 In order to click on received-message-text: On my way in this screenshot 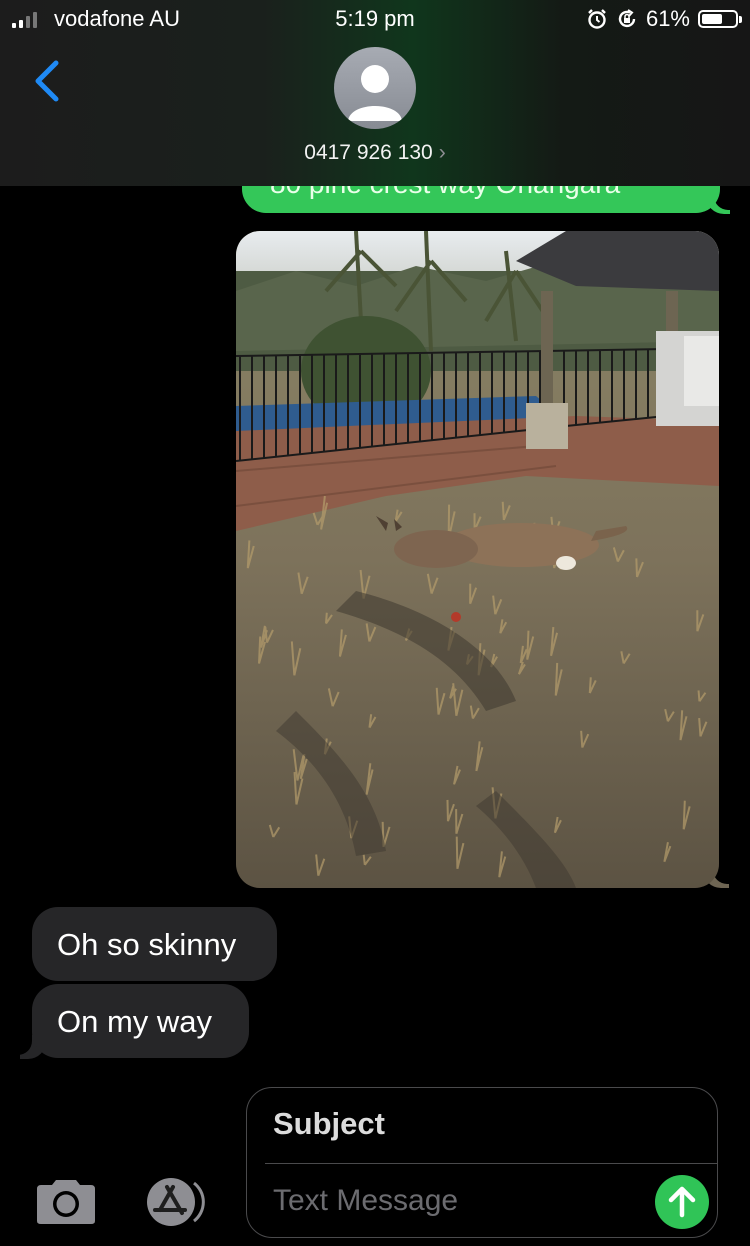, I will do `click(135, 1021)`.